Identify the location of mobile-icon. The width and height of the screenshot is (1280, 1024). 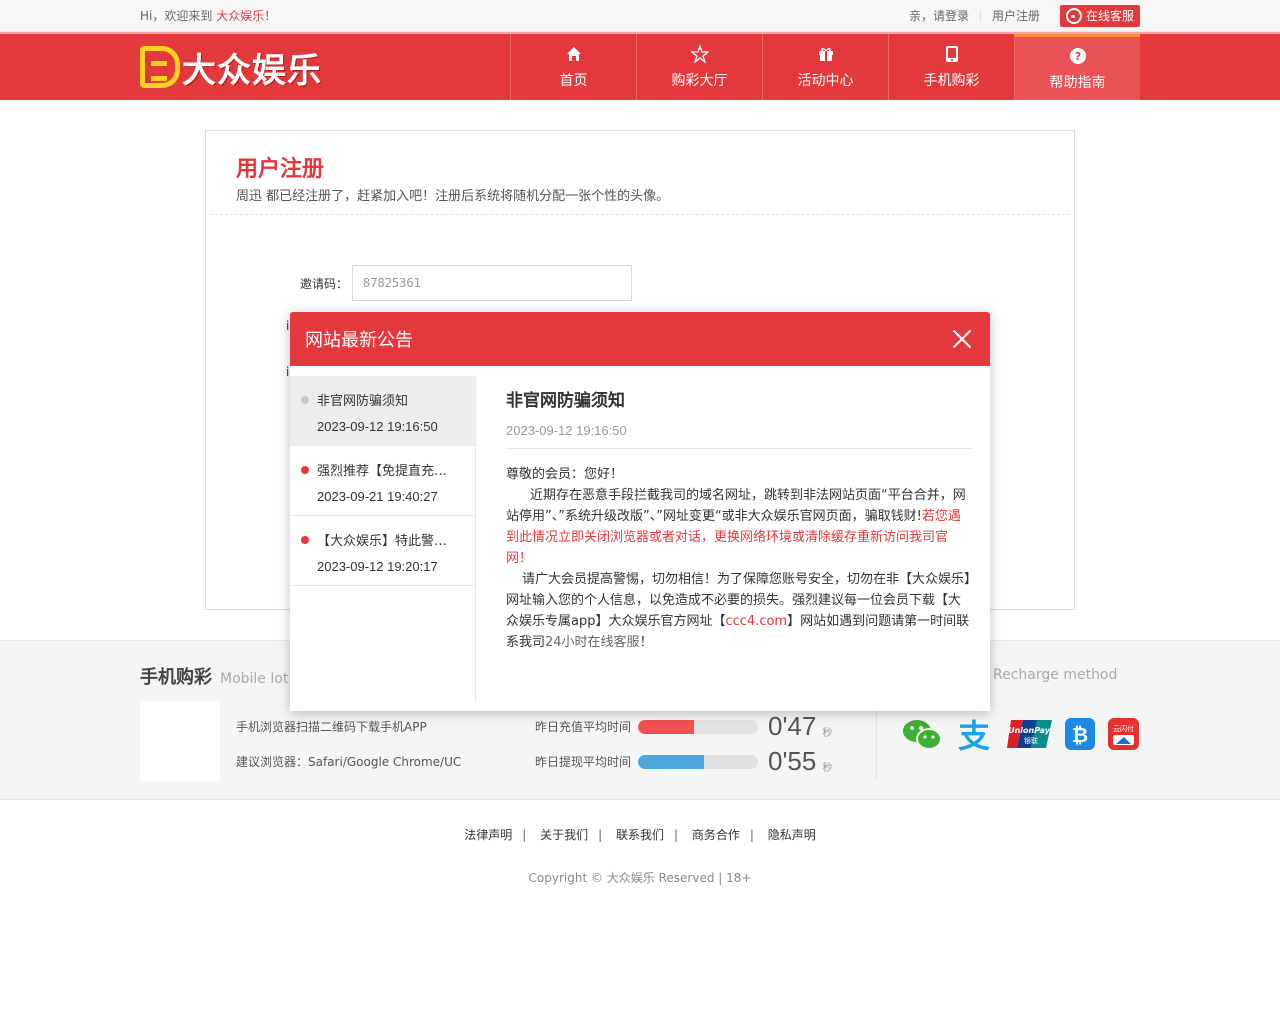
(952, 54).